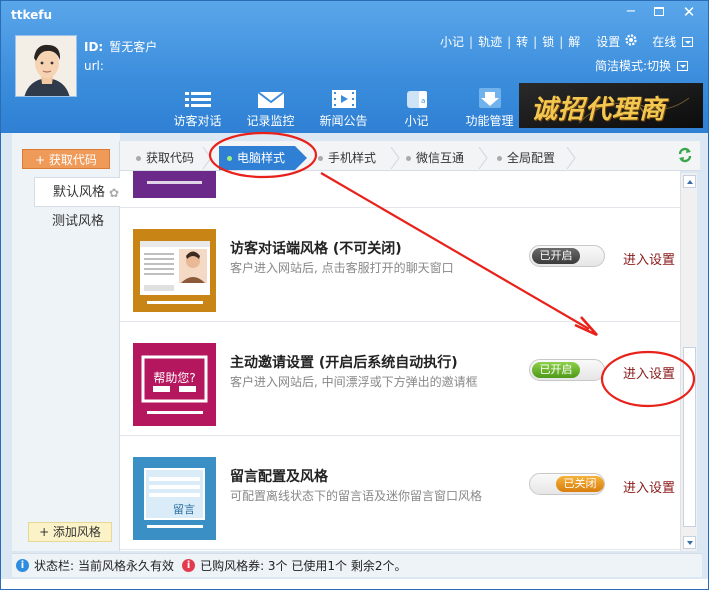  Describe the element at coordinates (689, 12) in the screenshot. I see `close-button: ✕` at that location.